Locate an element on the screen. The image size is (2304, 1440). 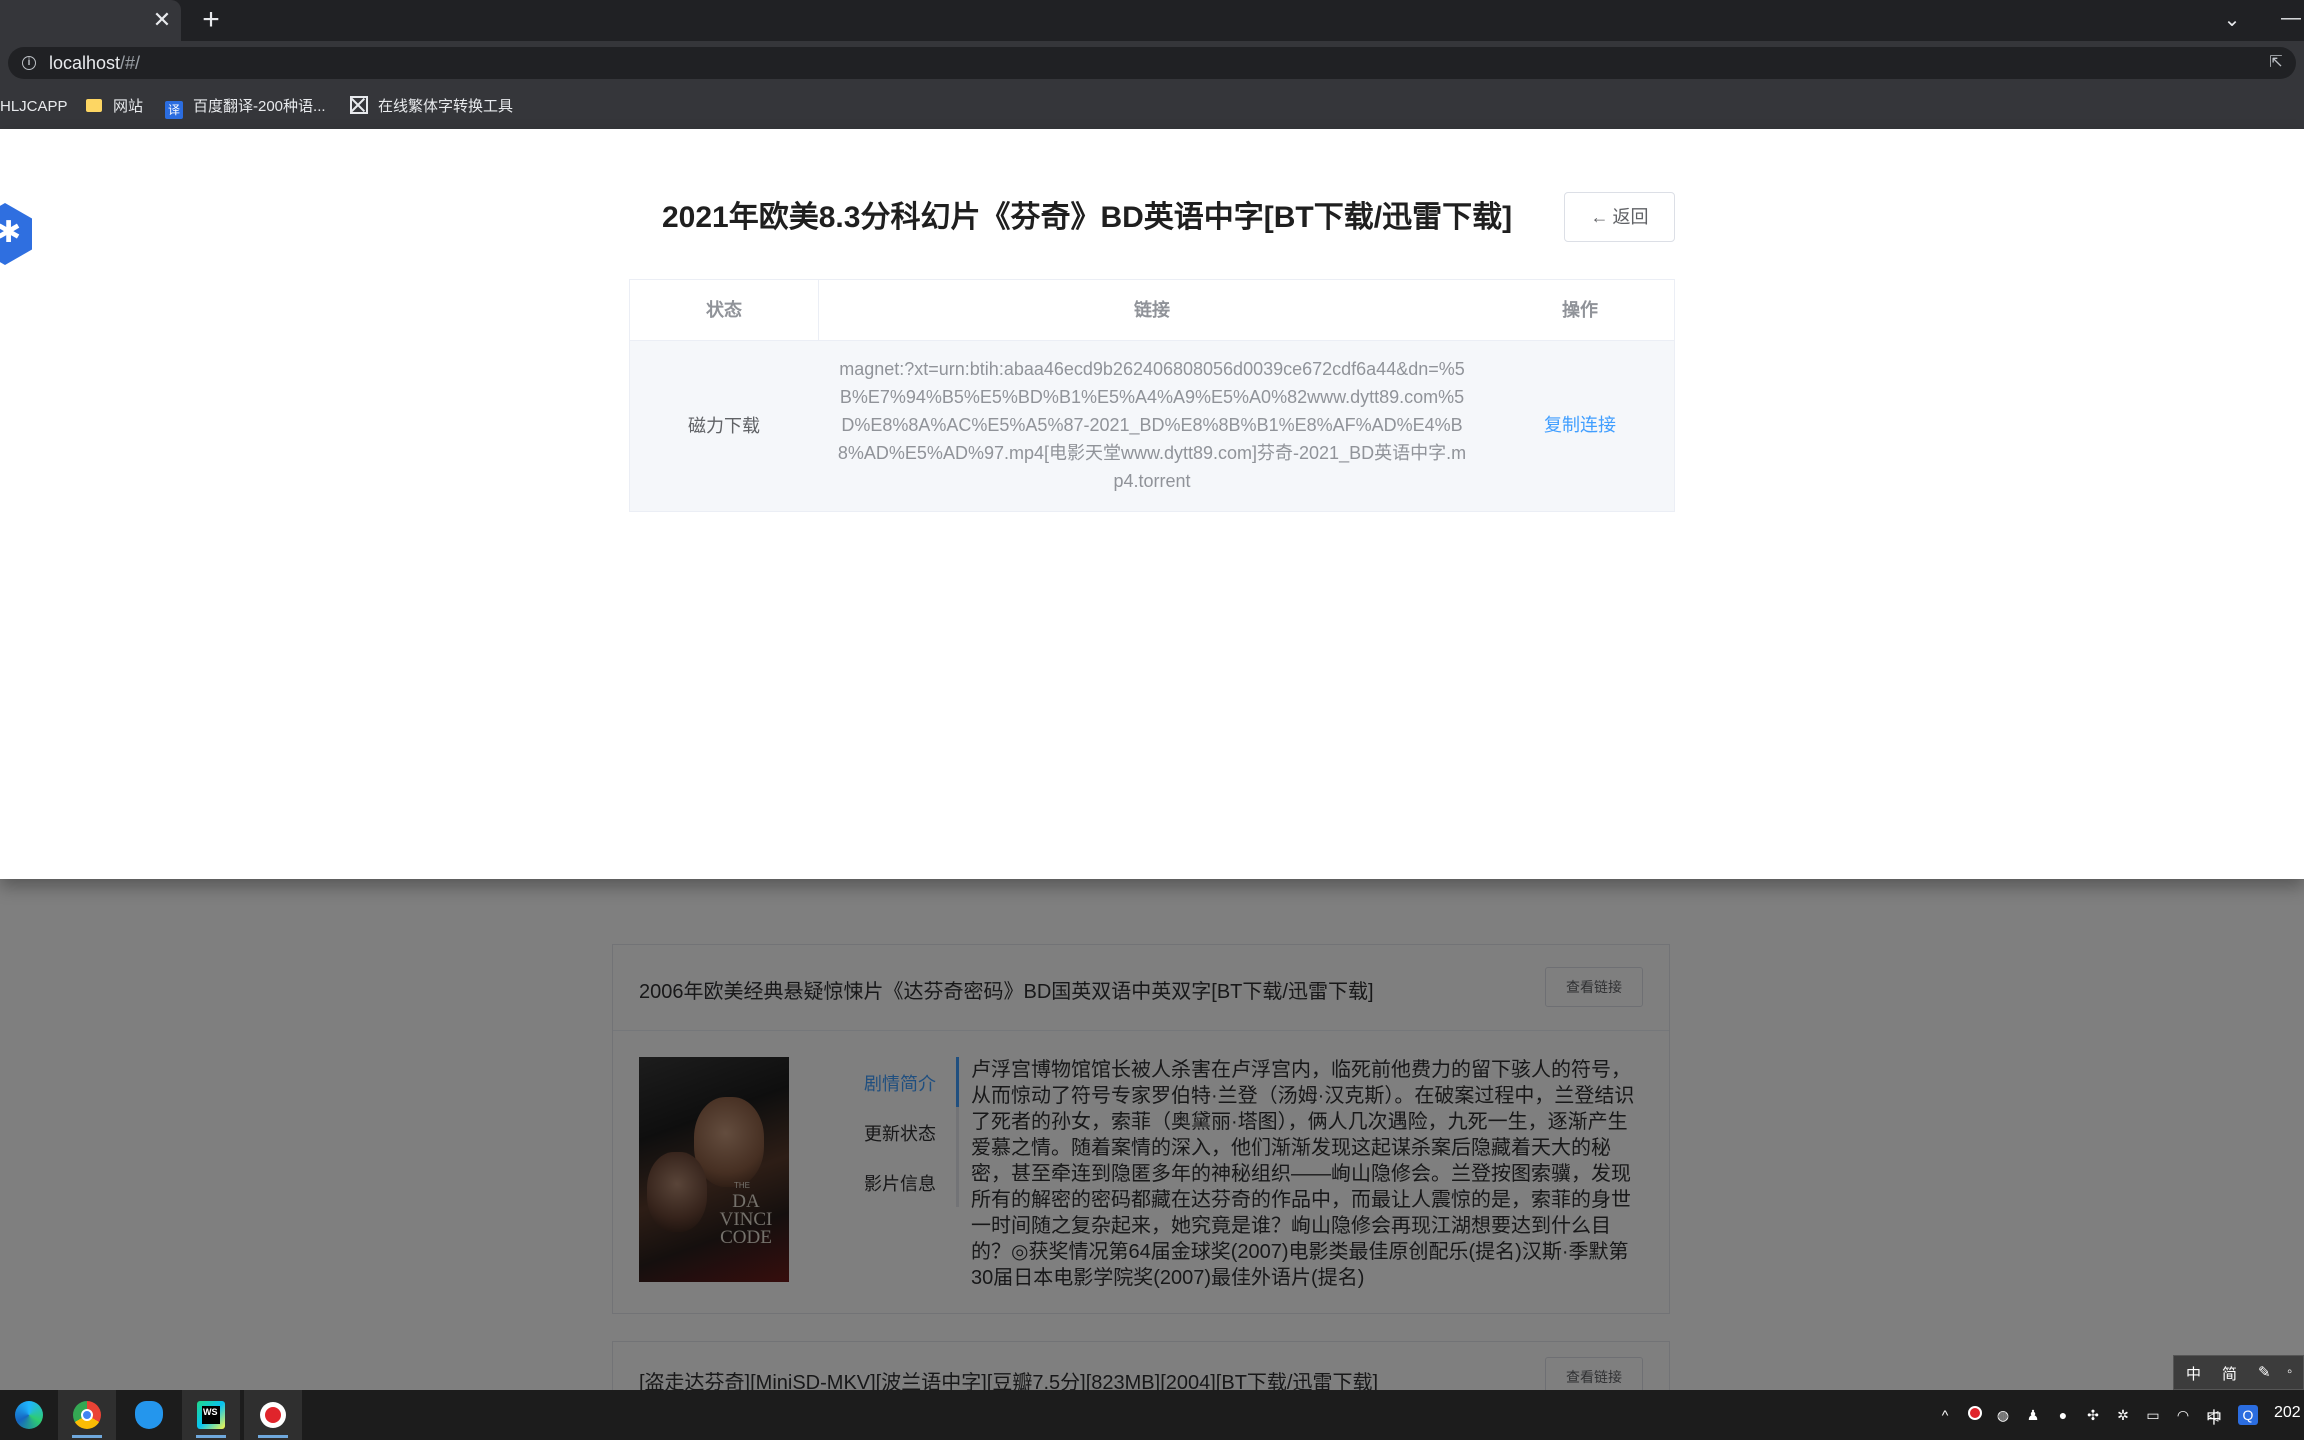
arrow-left-icon: ← is located at coordinates (1599, 217).